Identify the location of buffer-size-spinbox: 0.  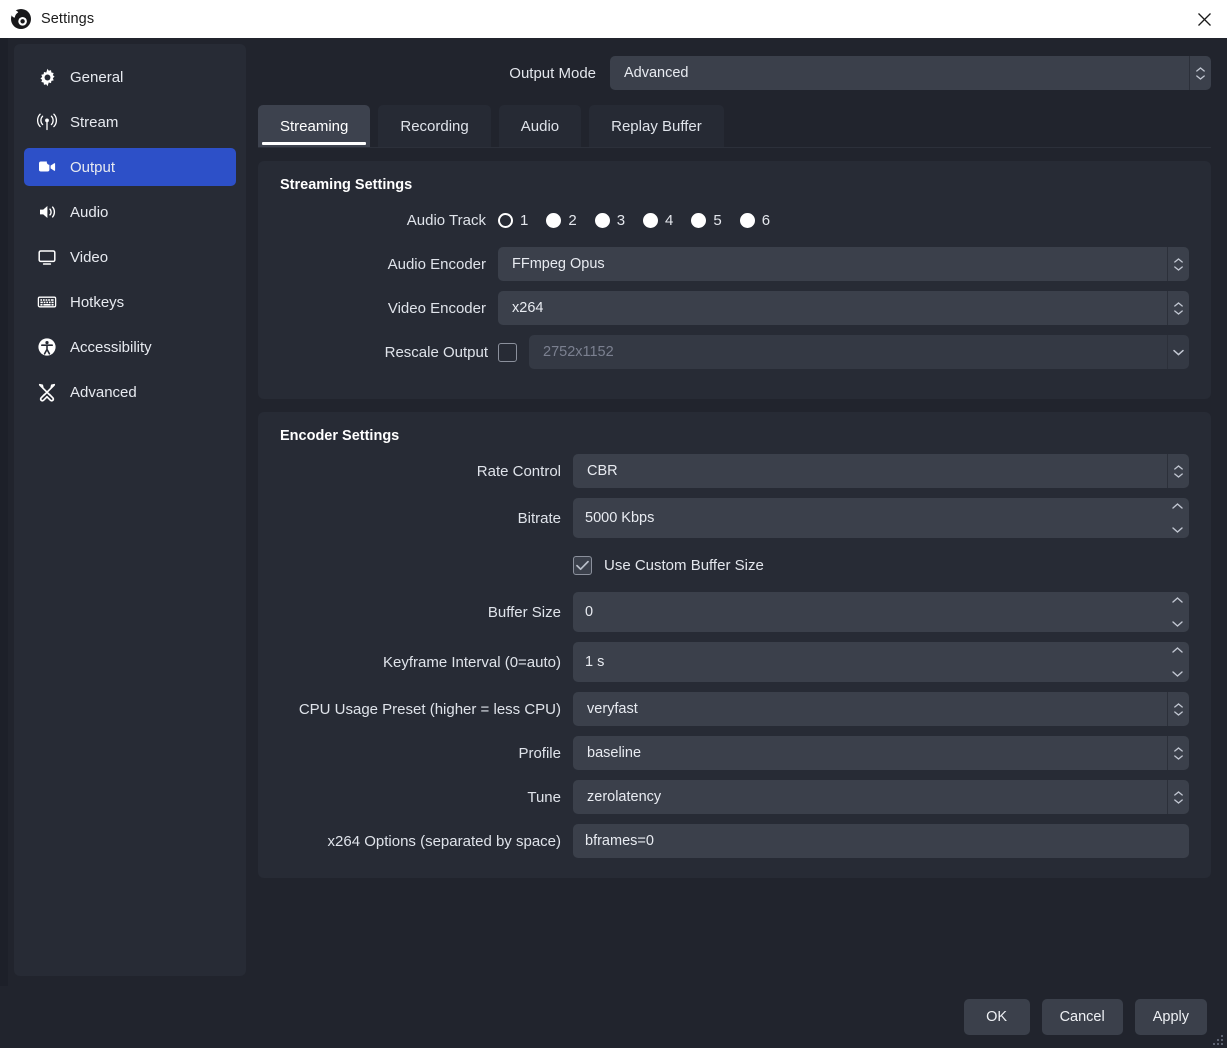
(881, 612).